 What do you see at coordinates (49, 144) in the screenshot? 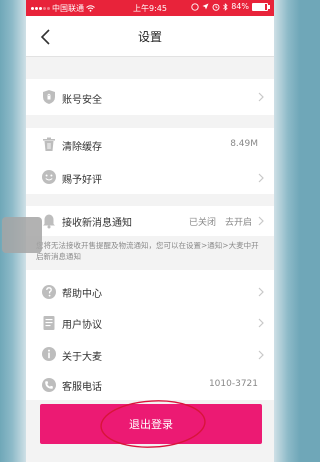
I see `trash-icon` at bounding box center [49, 144].